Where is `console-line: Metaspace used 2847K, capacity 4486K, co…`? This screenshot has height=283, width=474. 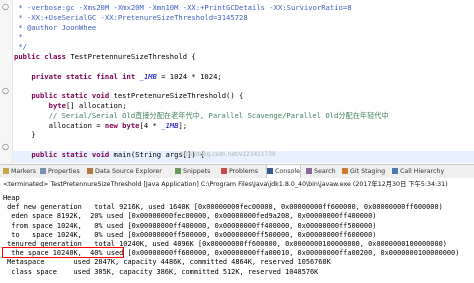
console-line: Metaspace used 2847K, capacity 4486K, co… is located at coordinates (167, 262).